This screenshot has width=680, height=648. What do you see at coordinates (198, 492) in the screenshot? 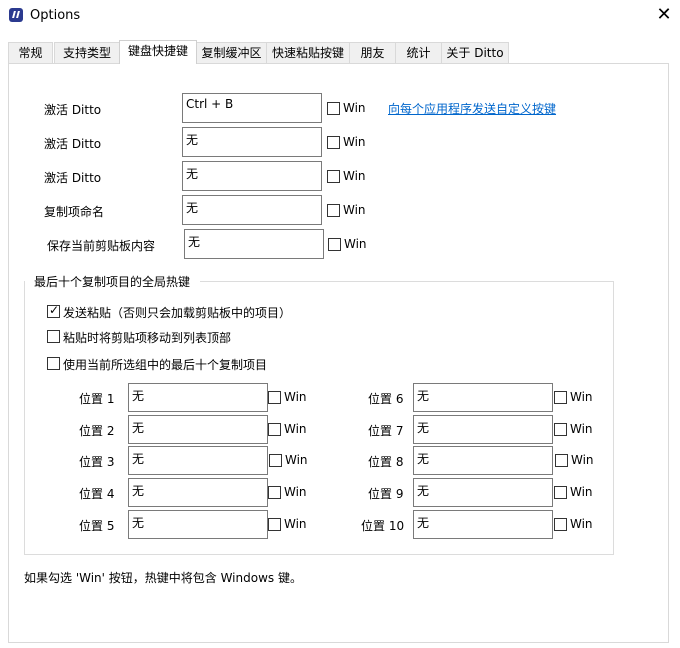
I see `position-4-field: 无` at bounding box center [198, 492].